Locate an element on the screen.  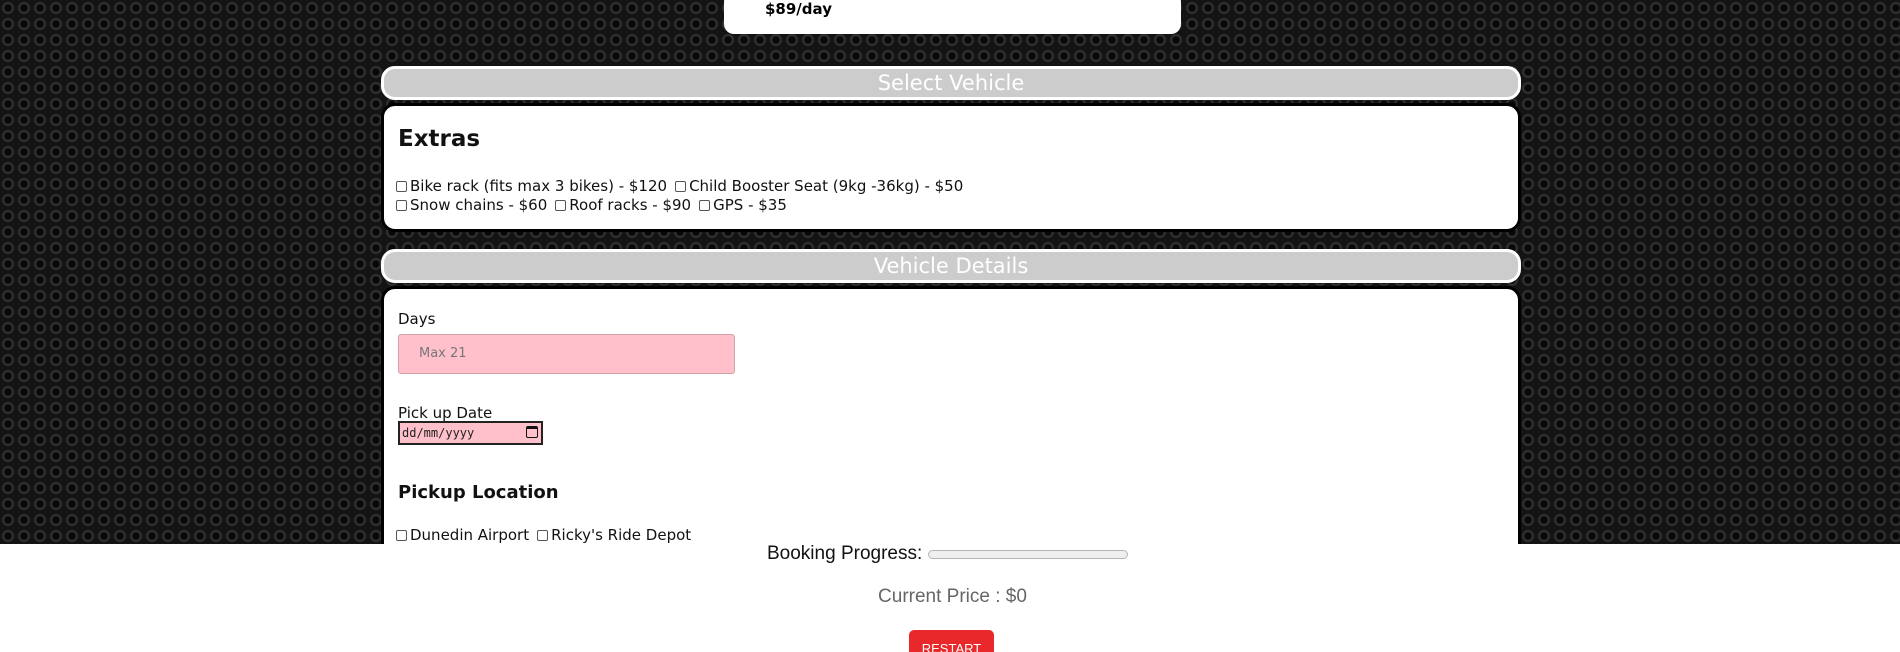
booking-progress: Booking Progress: is located at coordinates (948, 554).